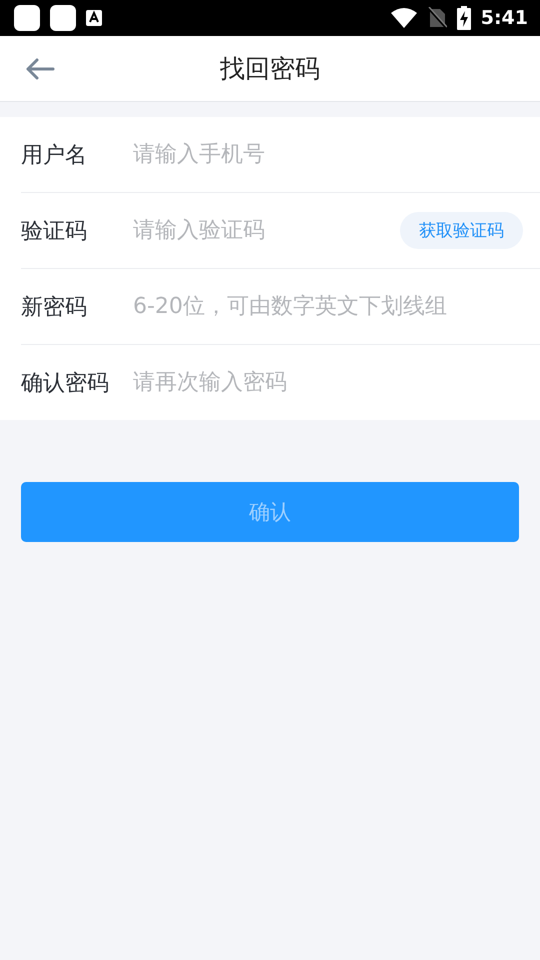  I want to click on field-label: 确认密码, so click(65, 384).